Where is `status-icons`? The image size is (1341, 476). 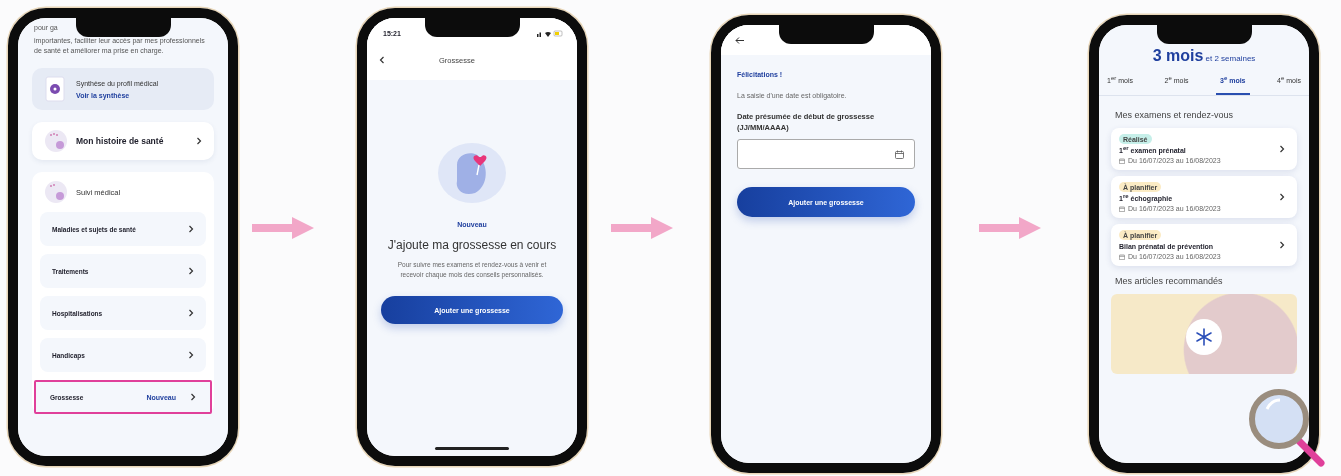
status-icons is located at coordinates (550, 33).